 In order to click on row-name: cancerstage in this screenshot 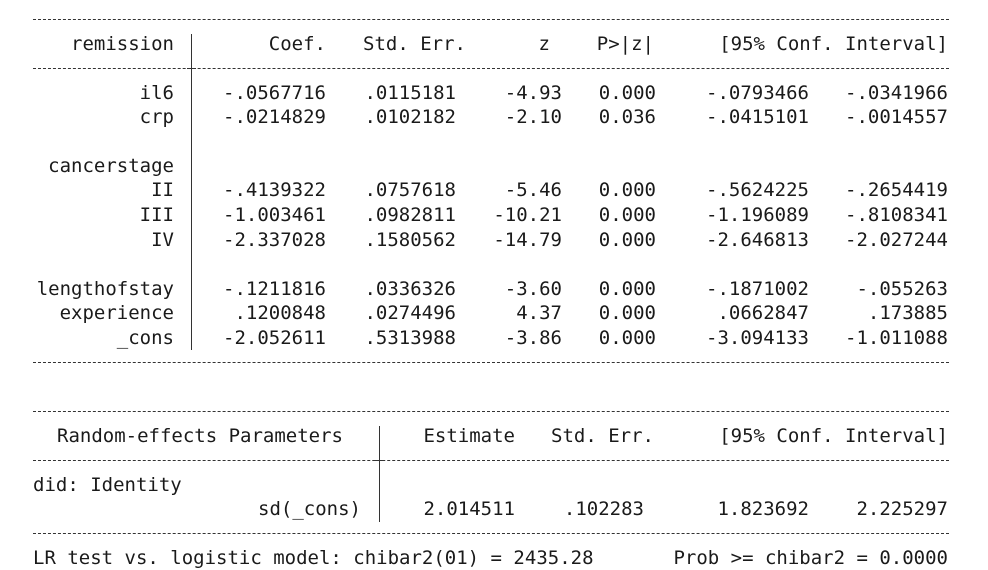, I will do `click(111, 166)`.